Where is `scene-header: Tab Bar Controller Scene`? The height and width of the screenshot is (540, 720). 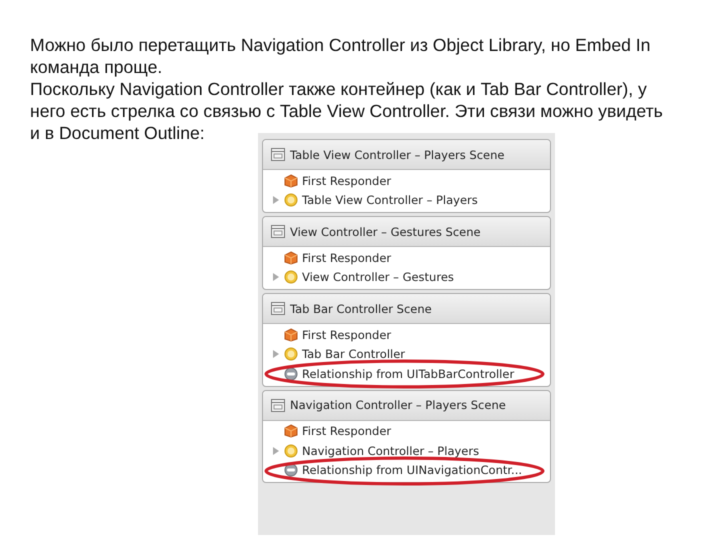
scene-header: Tab Bar Controller Scene is located at coordinates (406, 309).